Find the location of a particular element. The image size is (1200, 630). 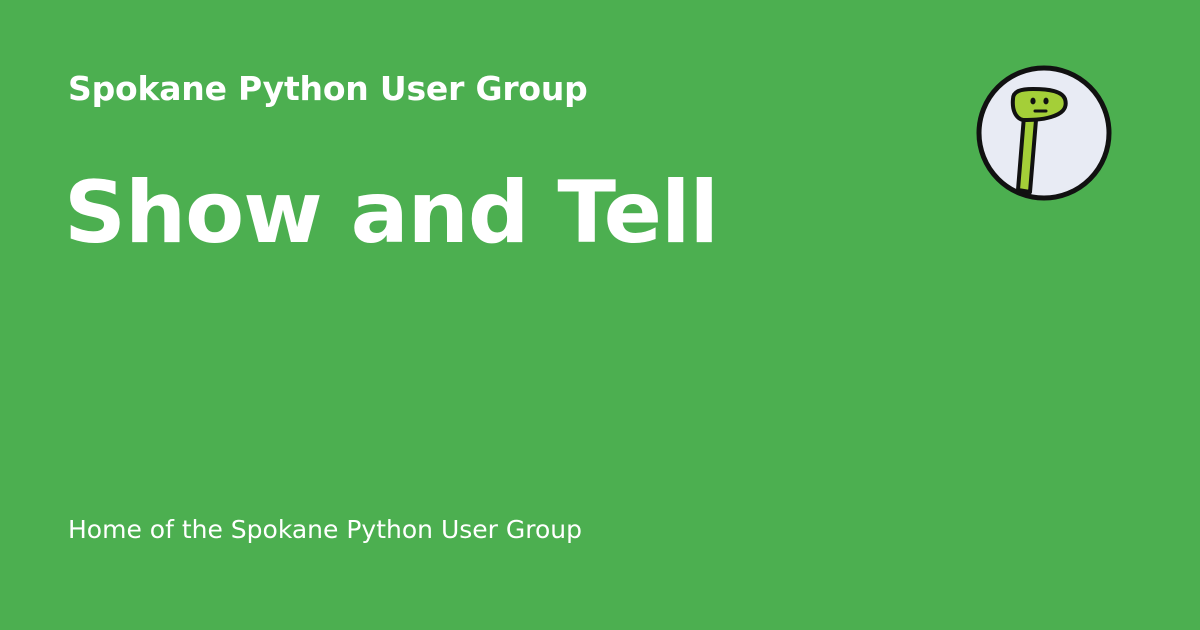

snake-mascot-icon is located at coordinates (1044, 133).